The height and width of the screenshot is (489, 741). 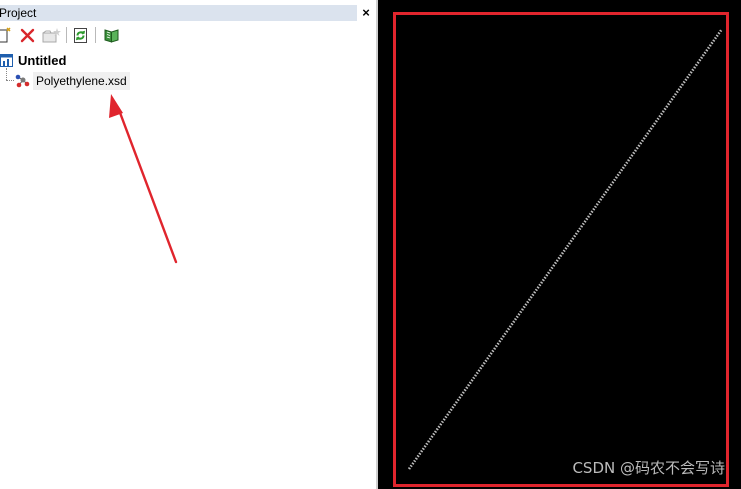 I want to click on delete-button, so click(x=28, y=35).